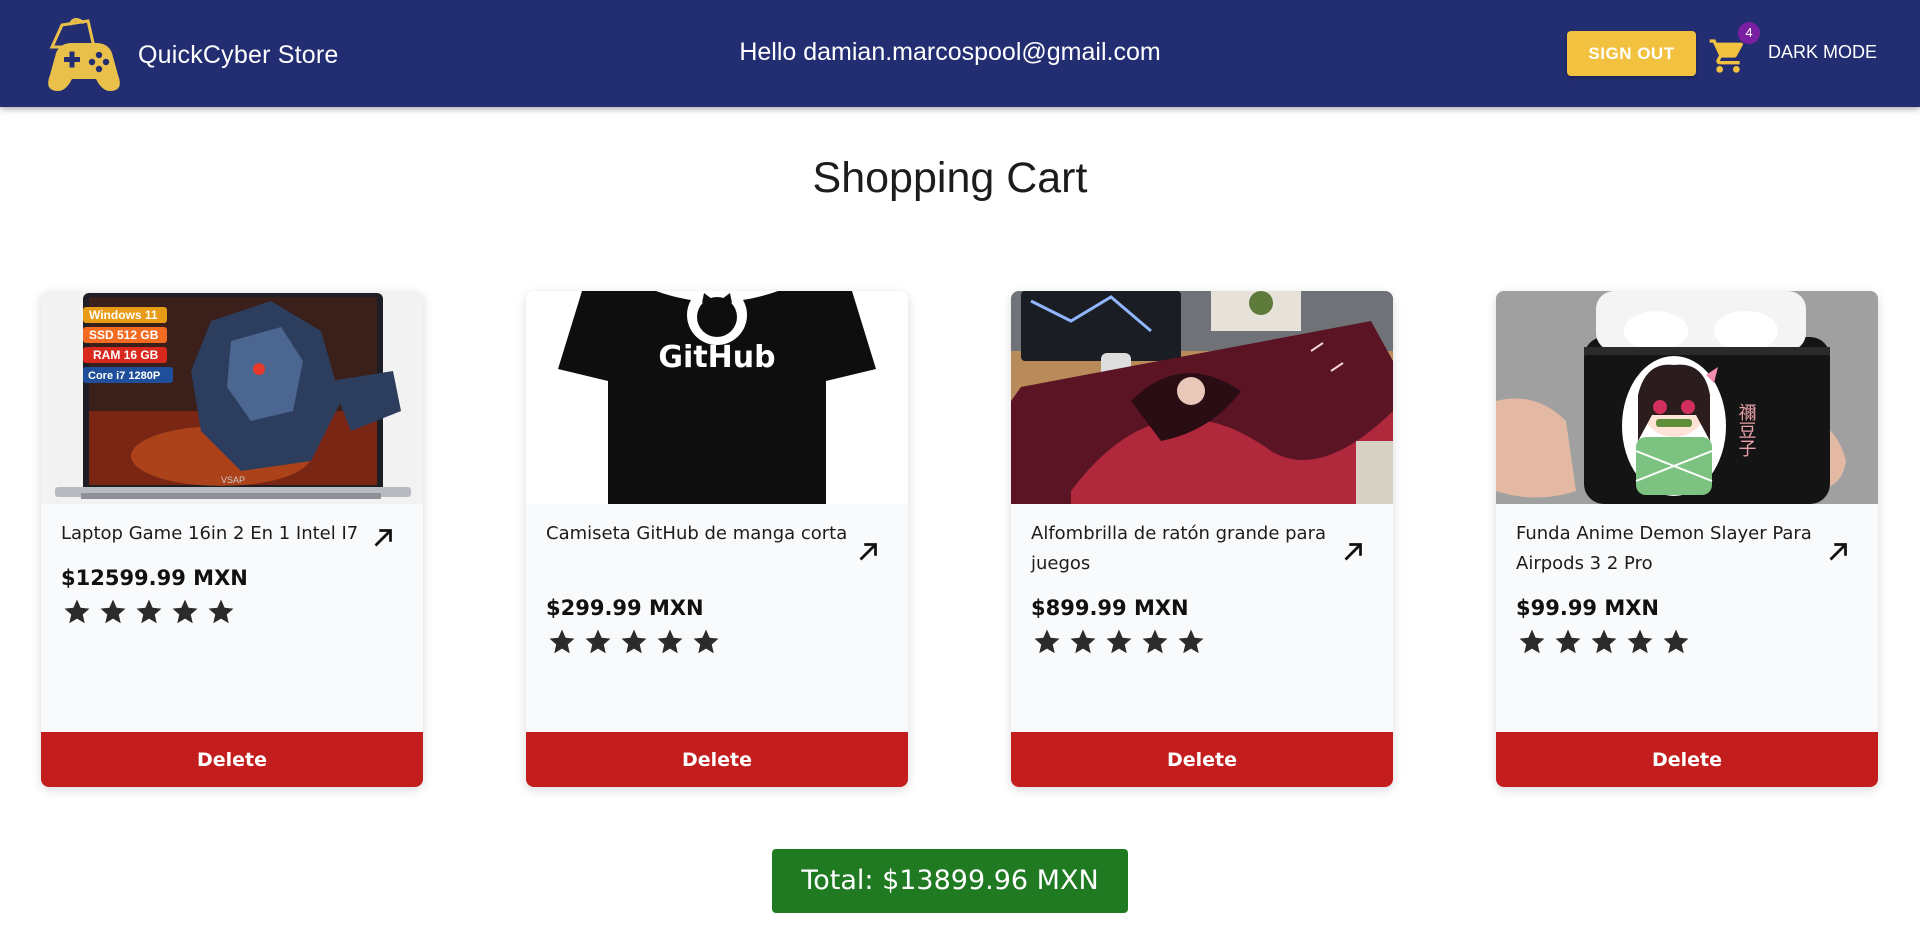 This screenshot has height=933, width=1920. What do you see at coordinates (154, 578) in the screenshot?
I see `product-price: $12599.99 MXN` at bounding box center [154, 578].